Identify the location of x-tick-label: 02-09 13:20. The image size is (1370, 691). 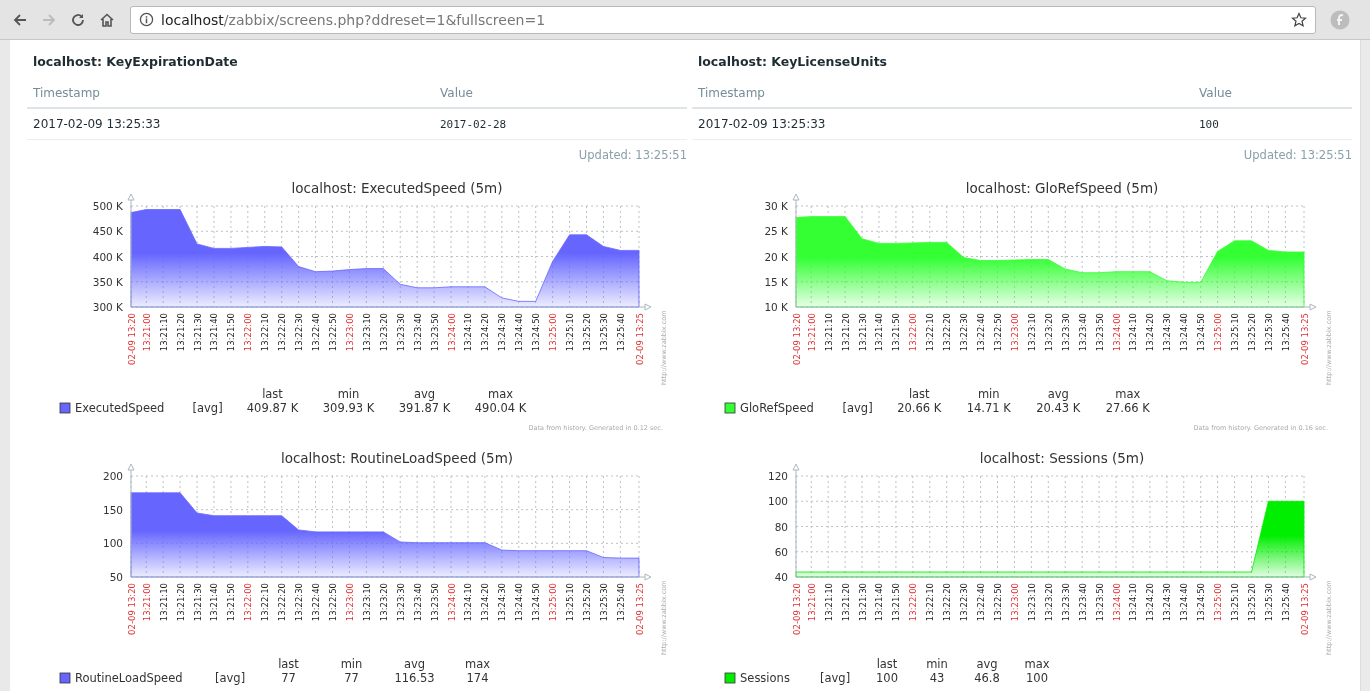
(131, 339).